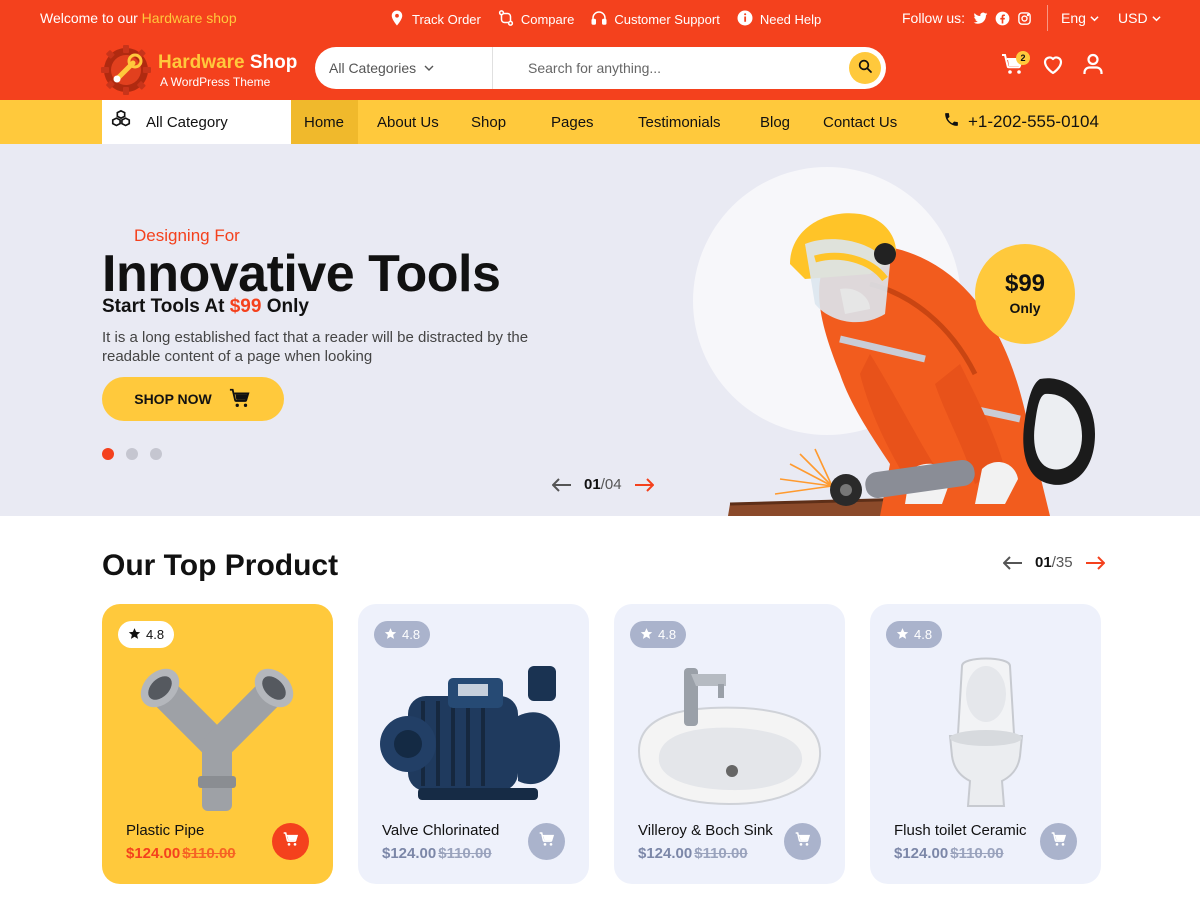 The height and width of the screenshot is (900, 1200). Describe the element at coordinates (671, 68) in the screenshot. I see `search-input` at that location.